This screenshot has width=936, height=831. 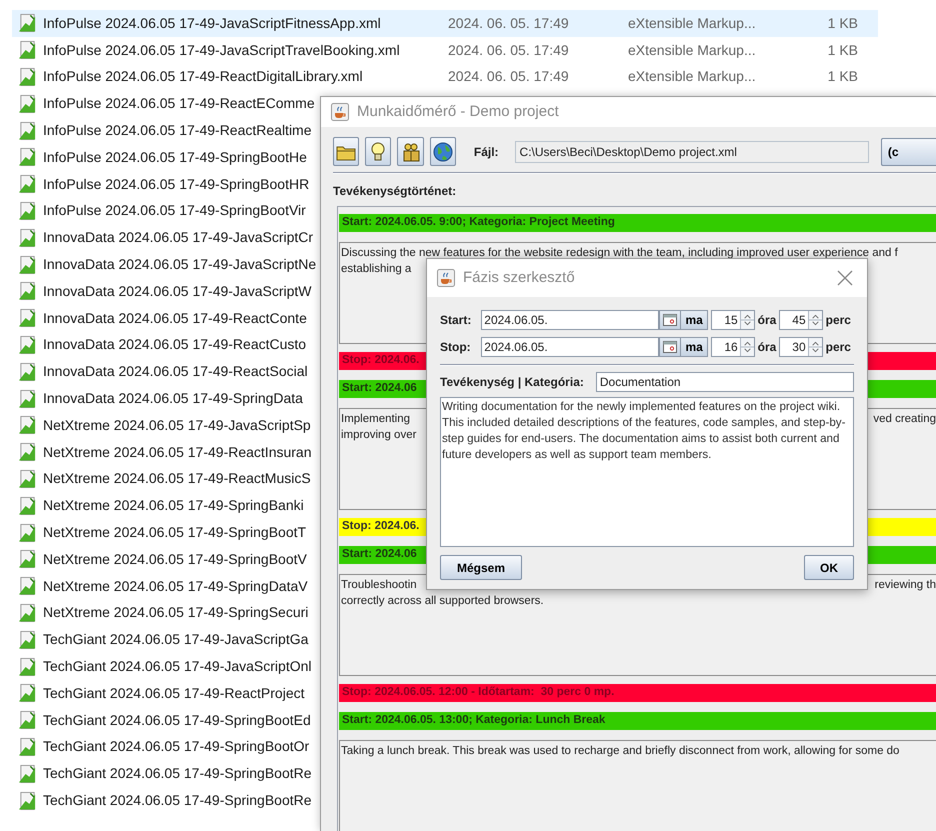 I want to click on file-name: InfoPulse 2024.06.05 17-49-SpringBootHR, so click(x=176, y=184).